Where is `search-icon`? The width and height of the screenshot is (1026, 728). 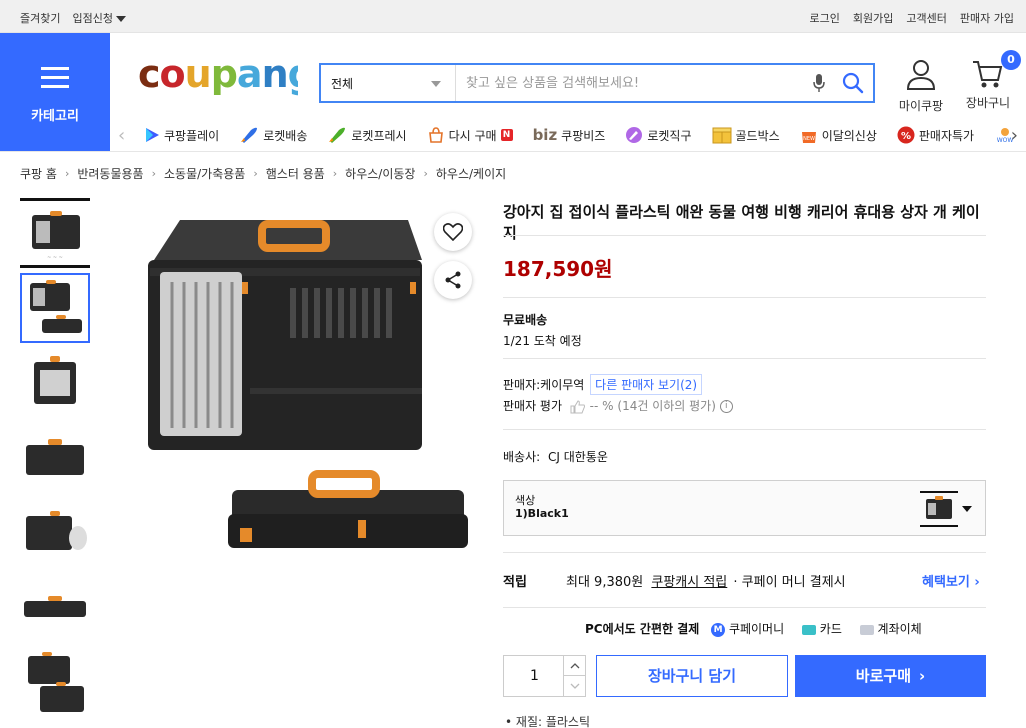 search-icon is located at coordinates (853, 83).